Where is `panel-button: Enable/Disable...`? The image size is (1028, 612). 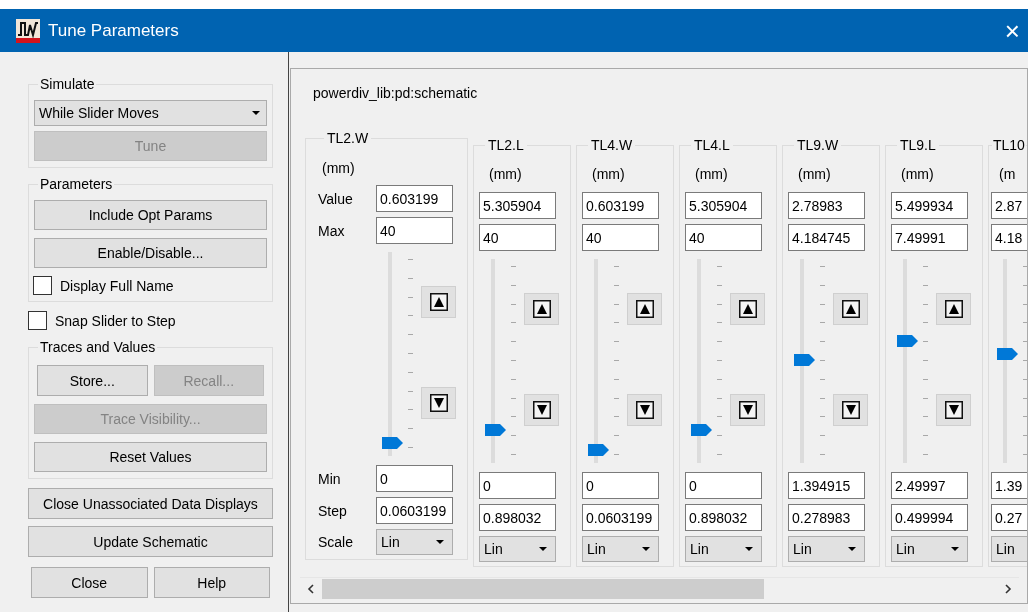 panel-button: Enable/Disable... is located at coordinates (150, 253).